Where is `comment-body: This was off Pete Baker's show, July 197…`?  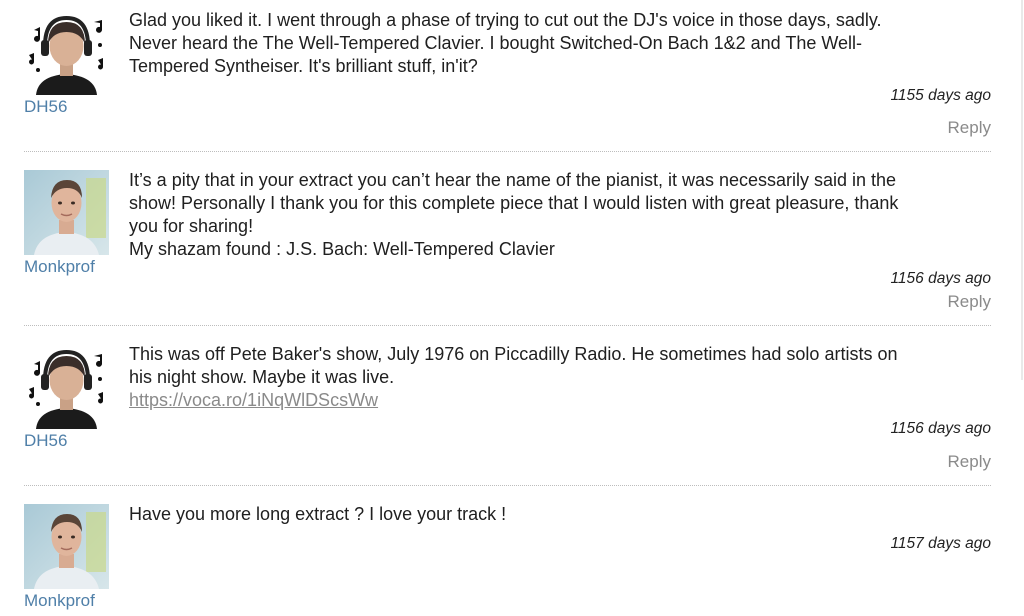
comment-body: This was off Pete Baker's show, July 197… is located at coordinates (554, 377).